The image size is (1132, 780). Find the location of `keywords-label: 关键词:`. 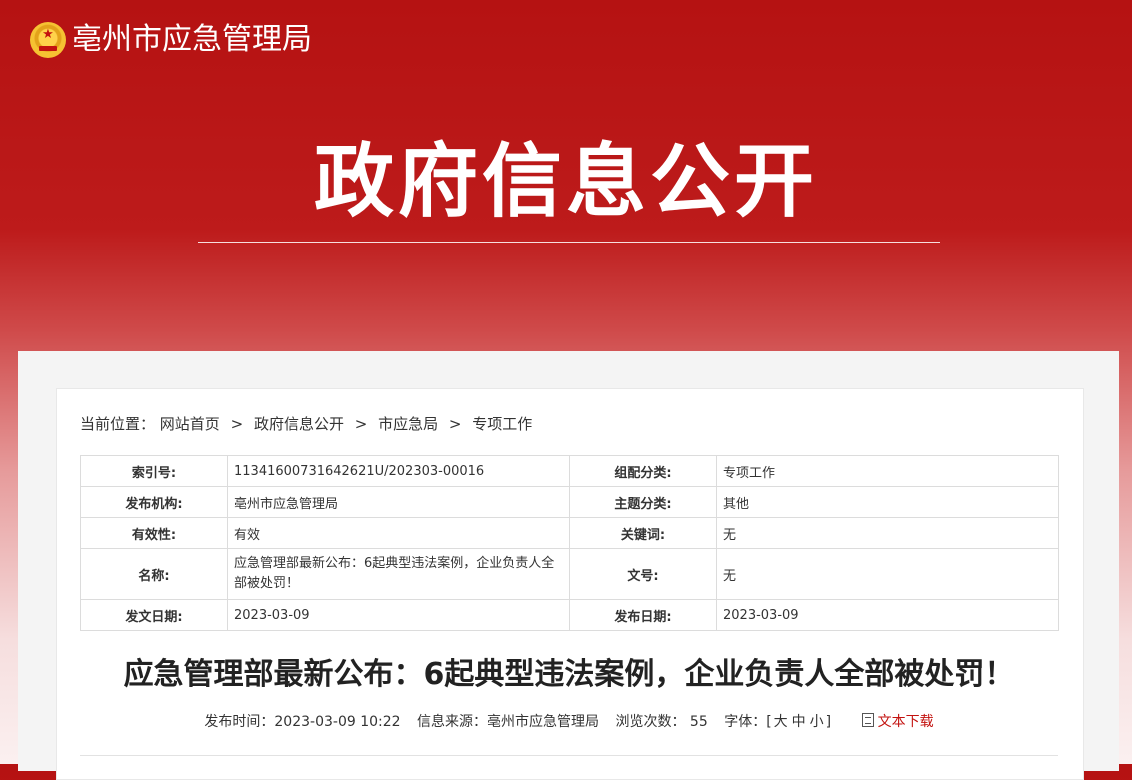

keywords-label: 关键词: is located at coordinates (643, 533).